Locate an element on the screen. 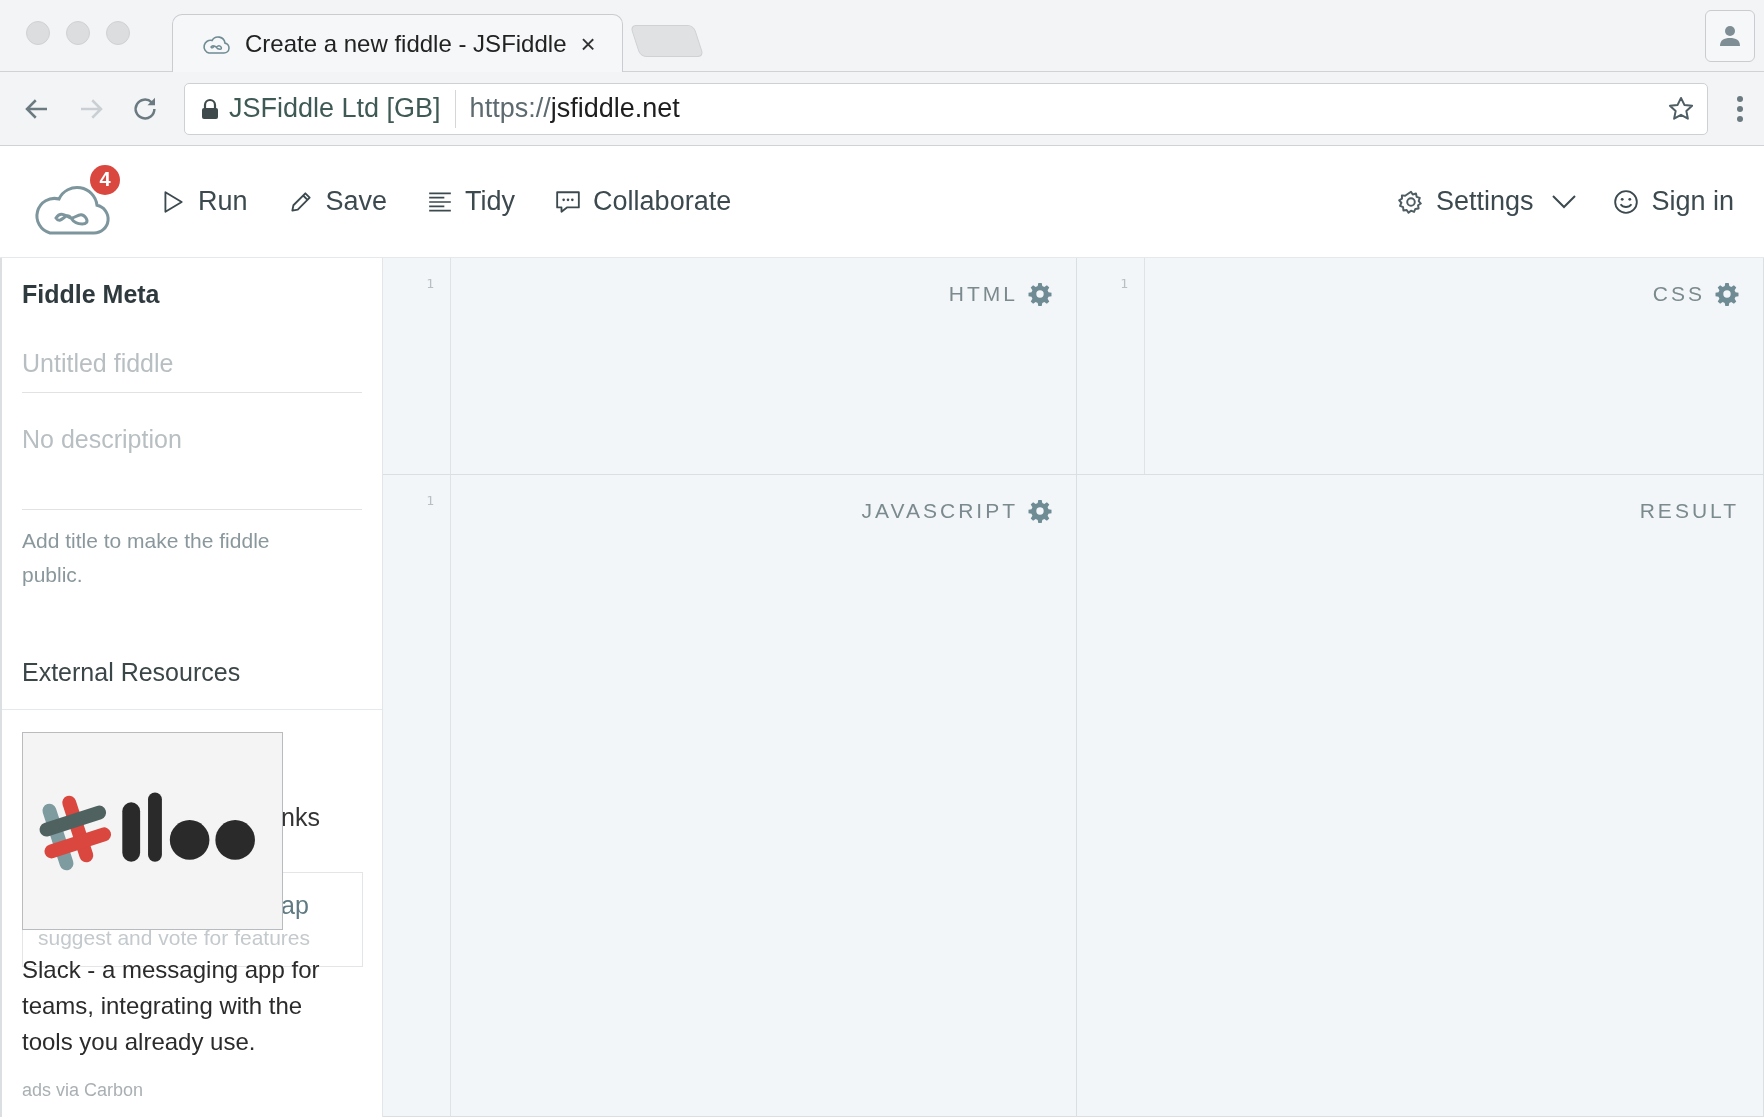  sign-in-button: Sign in is located at coordinates (1673, 201).